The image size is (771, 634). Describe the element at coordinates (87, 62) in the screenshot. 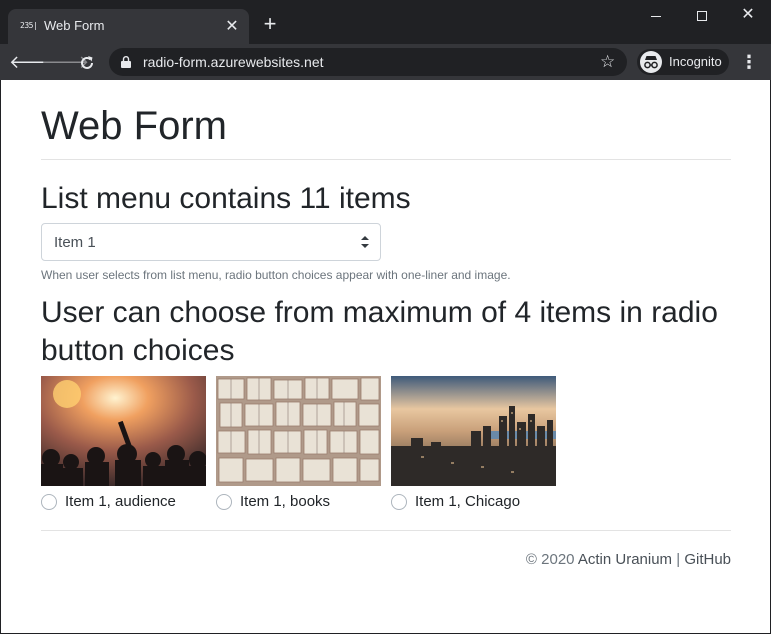

I see `reload-icon` at that location.